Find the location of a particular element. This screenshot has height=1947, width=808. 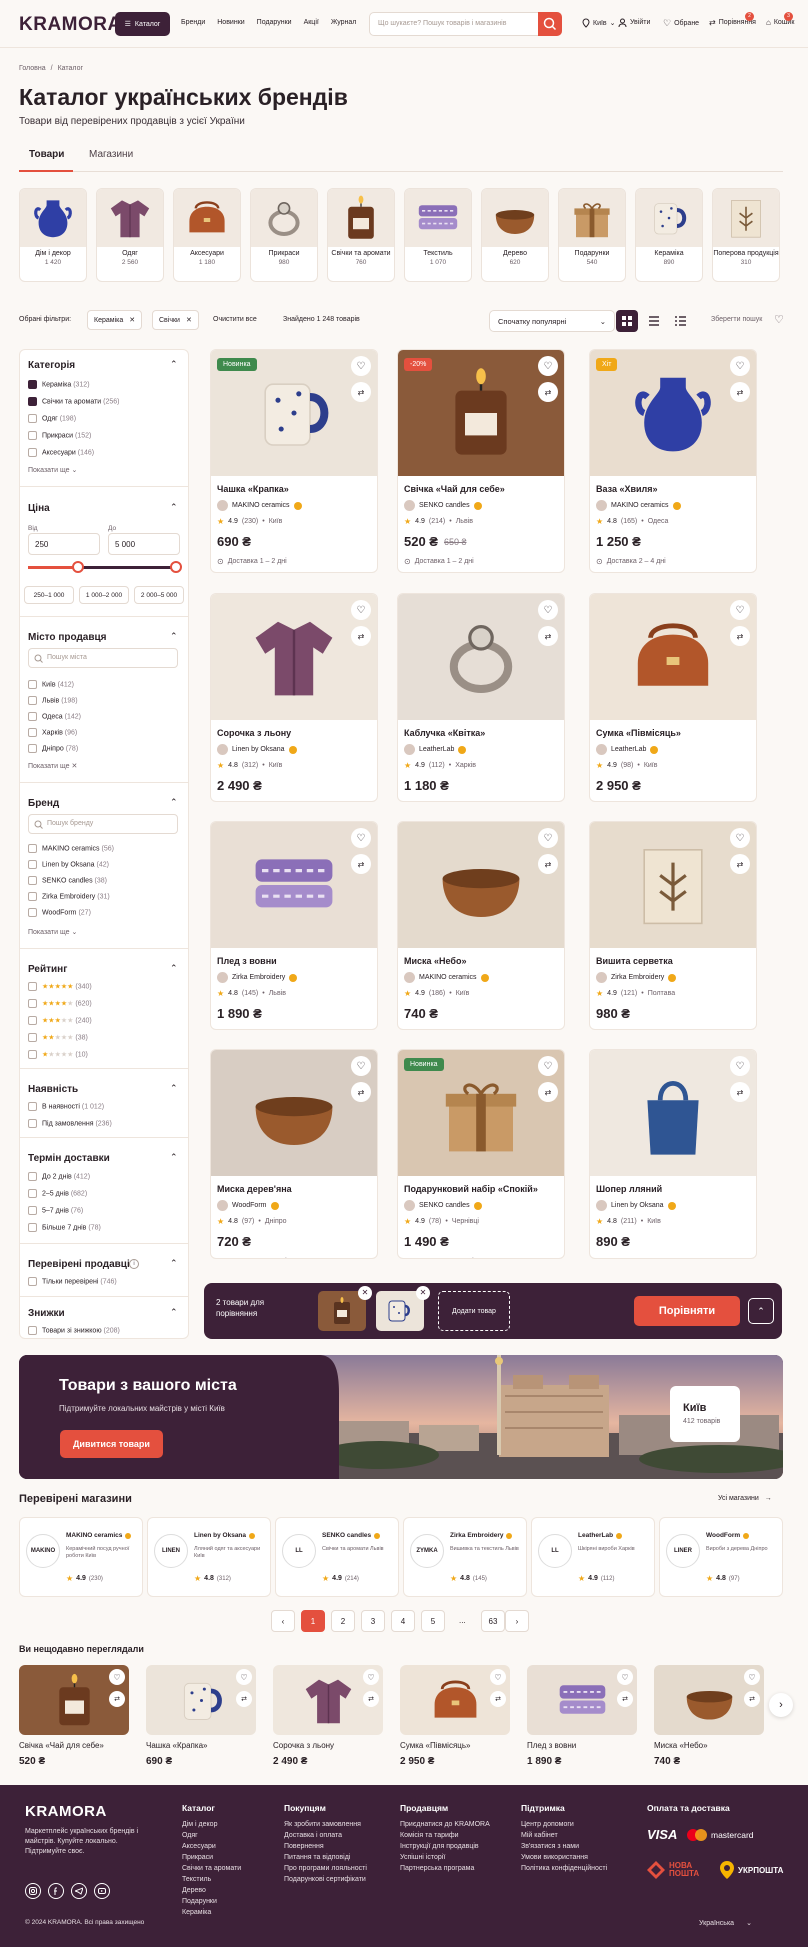

filter-option: 5–7 днів (76) is located at coordinates (55, 1210).